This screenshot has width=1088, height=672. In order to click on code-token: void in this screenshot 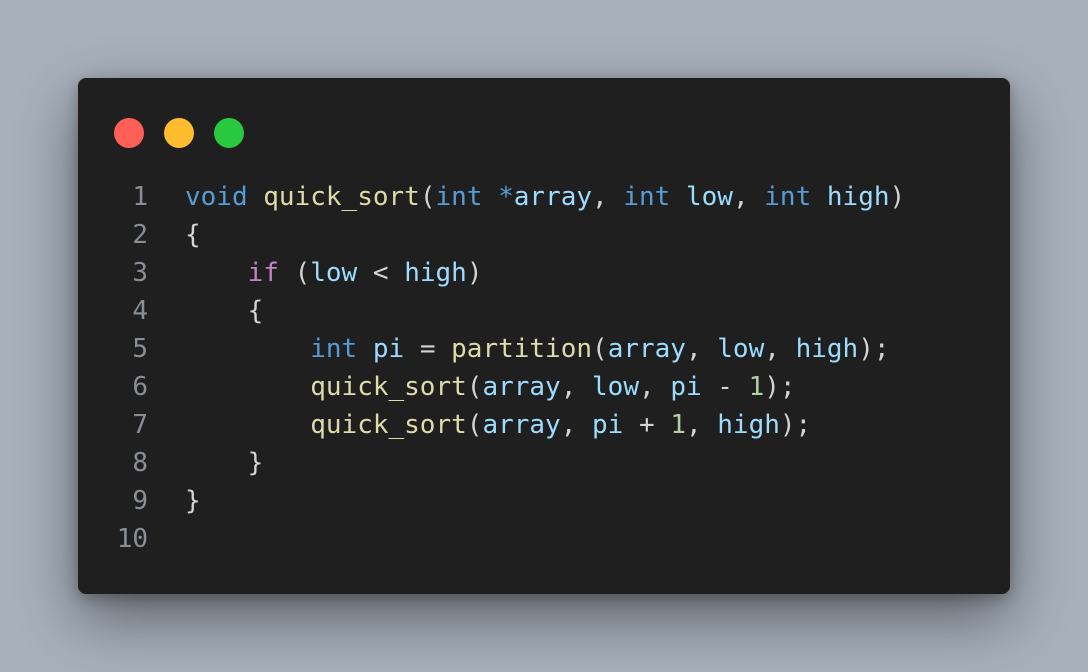, I will do `click(216, 197)`.